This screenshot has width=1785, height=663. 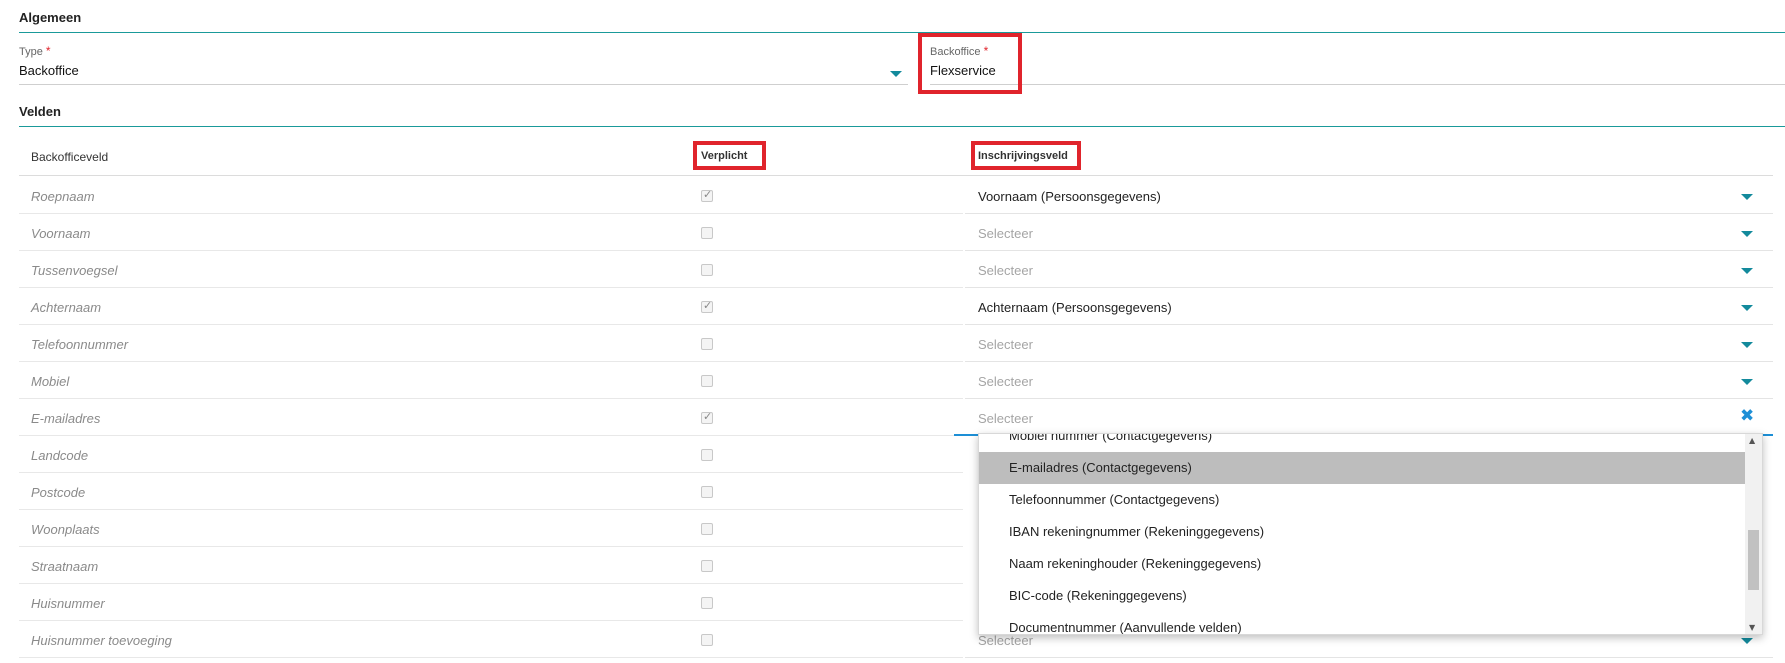 What do you see at coordinates (1362, 596) in the screenshot?
I see `dropdown-option: BIC-code (Rekeninggegevens)` at bounding box center [1362, 596].